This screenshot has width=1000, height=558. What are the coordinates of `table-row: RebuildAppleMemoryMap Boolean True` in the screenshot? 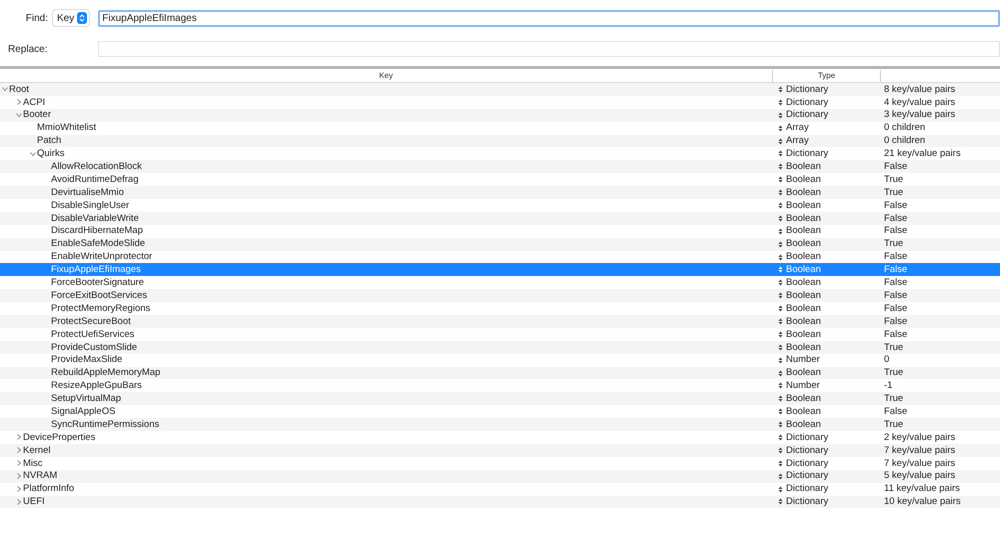 It's located at (500, 373).